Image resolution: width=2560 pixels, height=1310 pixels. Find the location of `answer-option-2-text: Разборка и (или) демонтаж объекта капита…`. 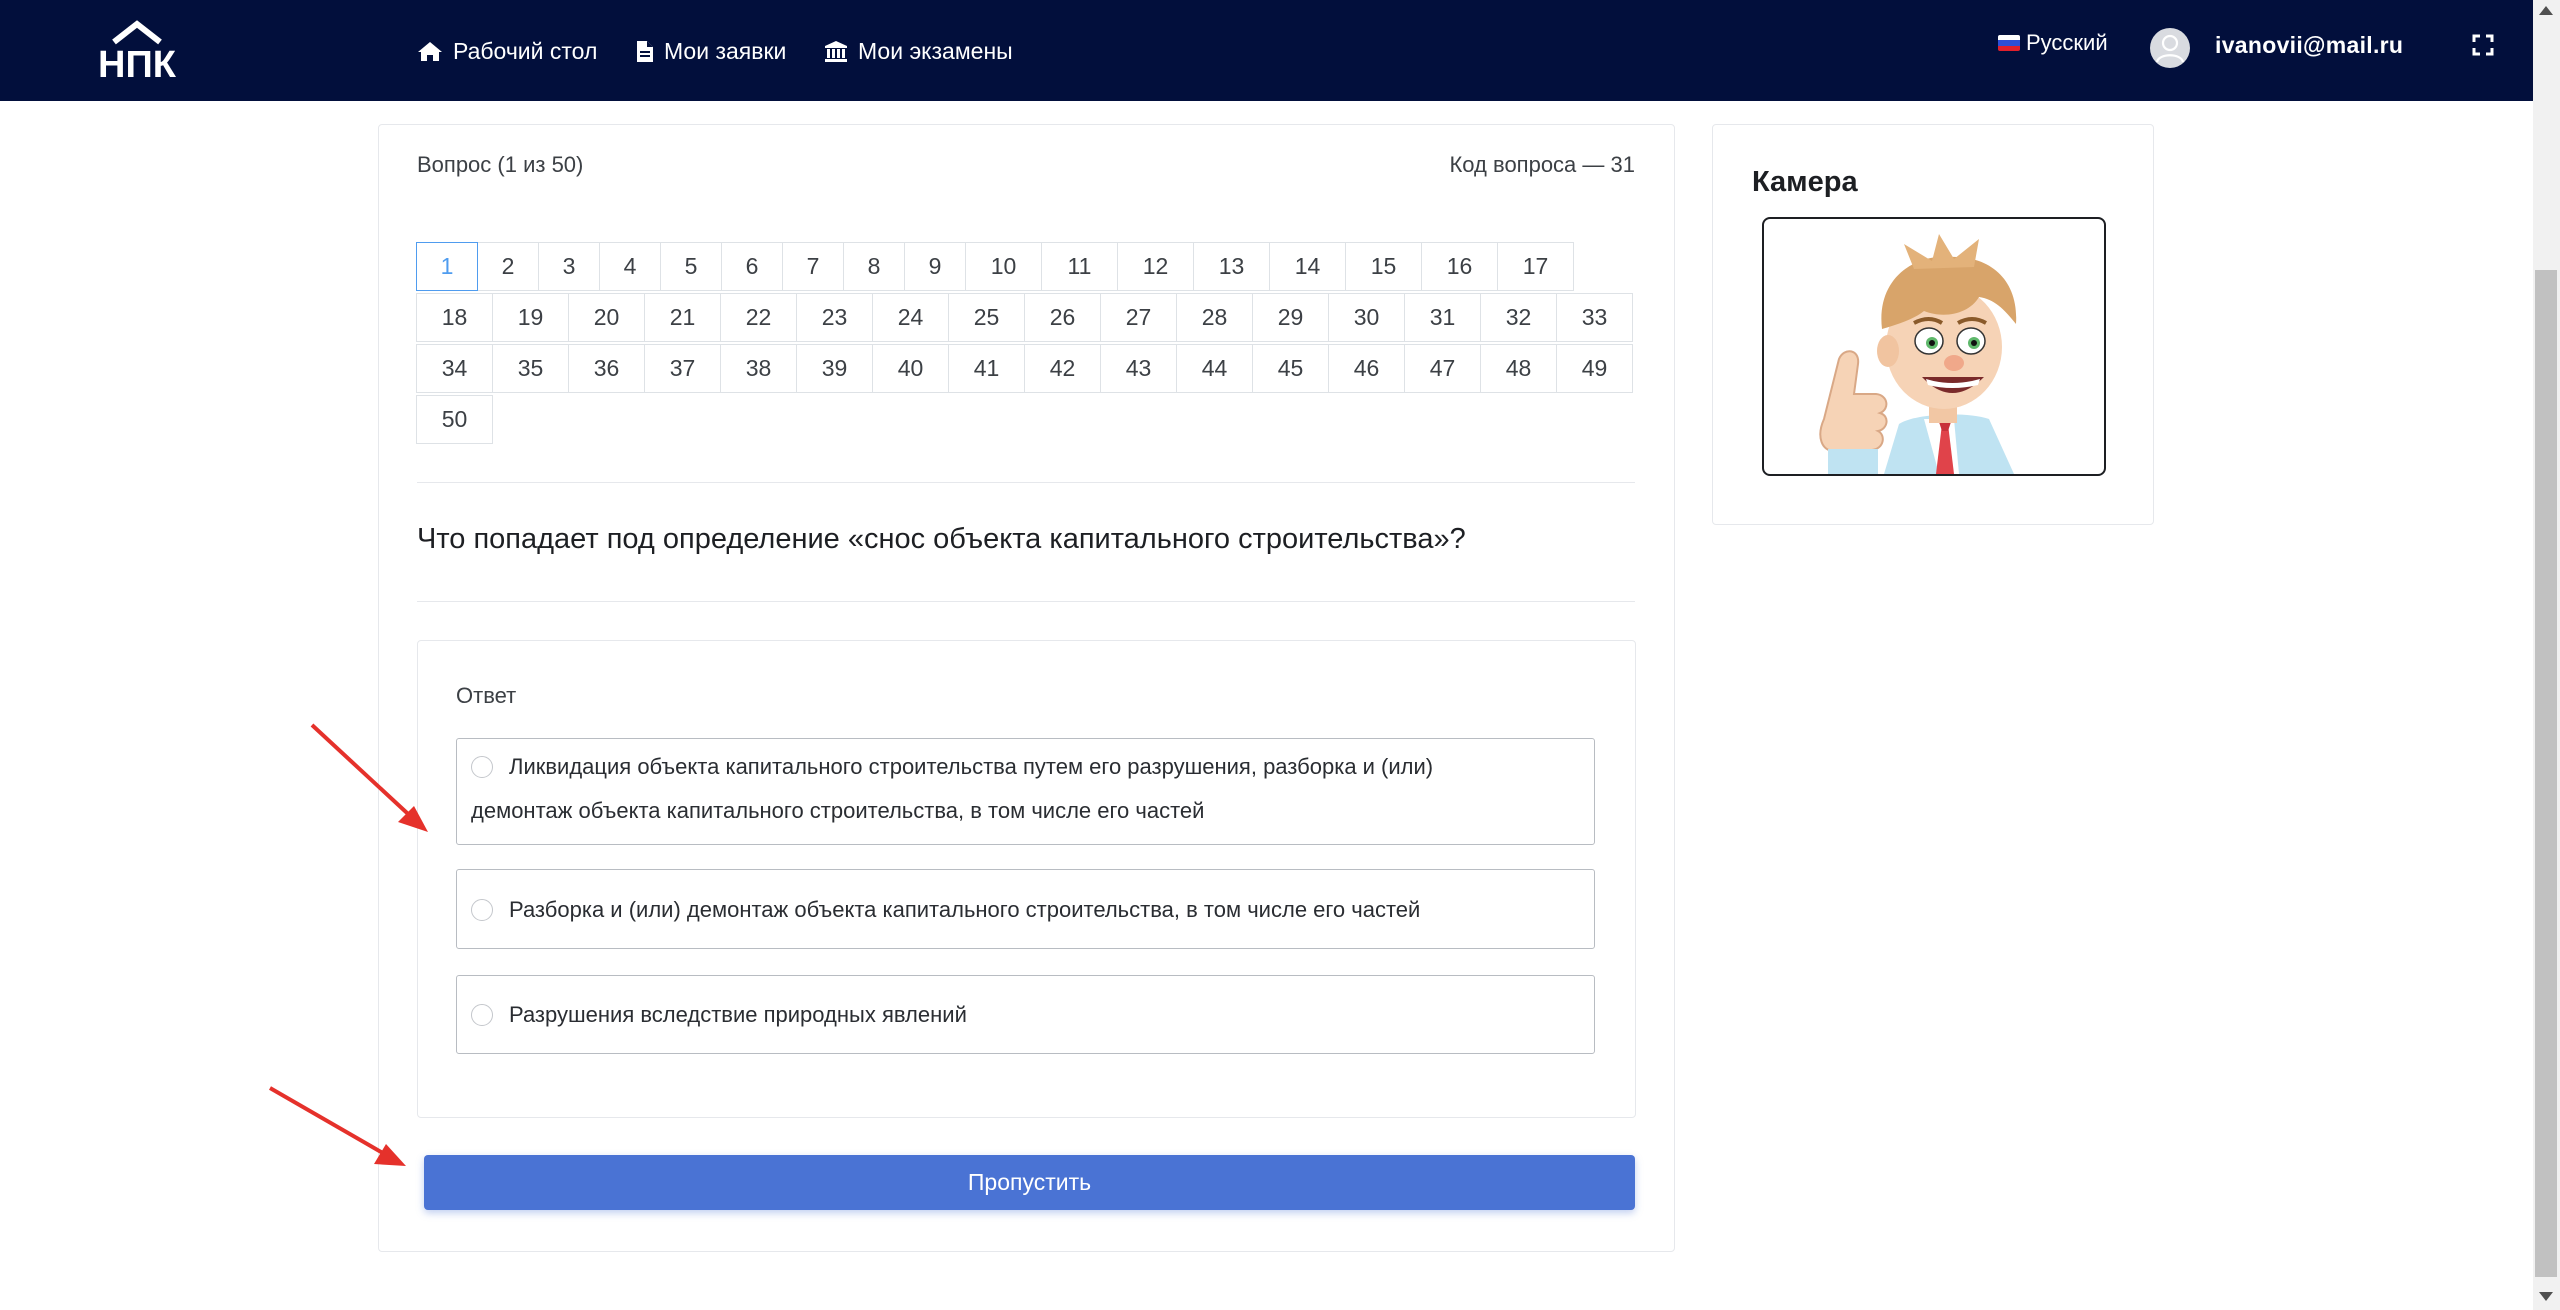

answer-option-2-text: Разборка и (или) демонтаж объекта капита… is located at coordinates (965, 909).